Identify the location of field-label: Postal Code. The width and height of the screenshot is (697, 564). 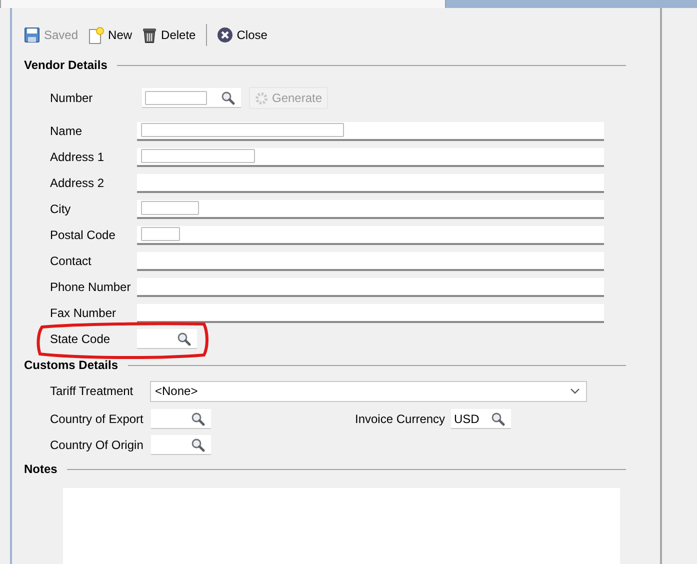
(83, 235).